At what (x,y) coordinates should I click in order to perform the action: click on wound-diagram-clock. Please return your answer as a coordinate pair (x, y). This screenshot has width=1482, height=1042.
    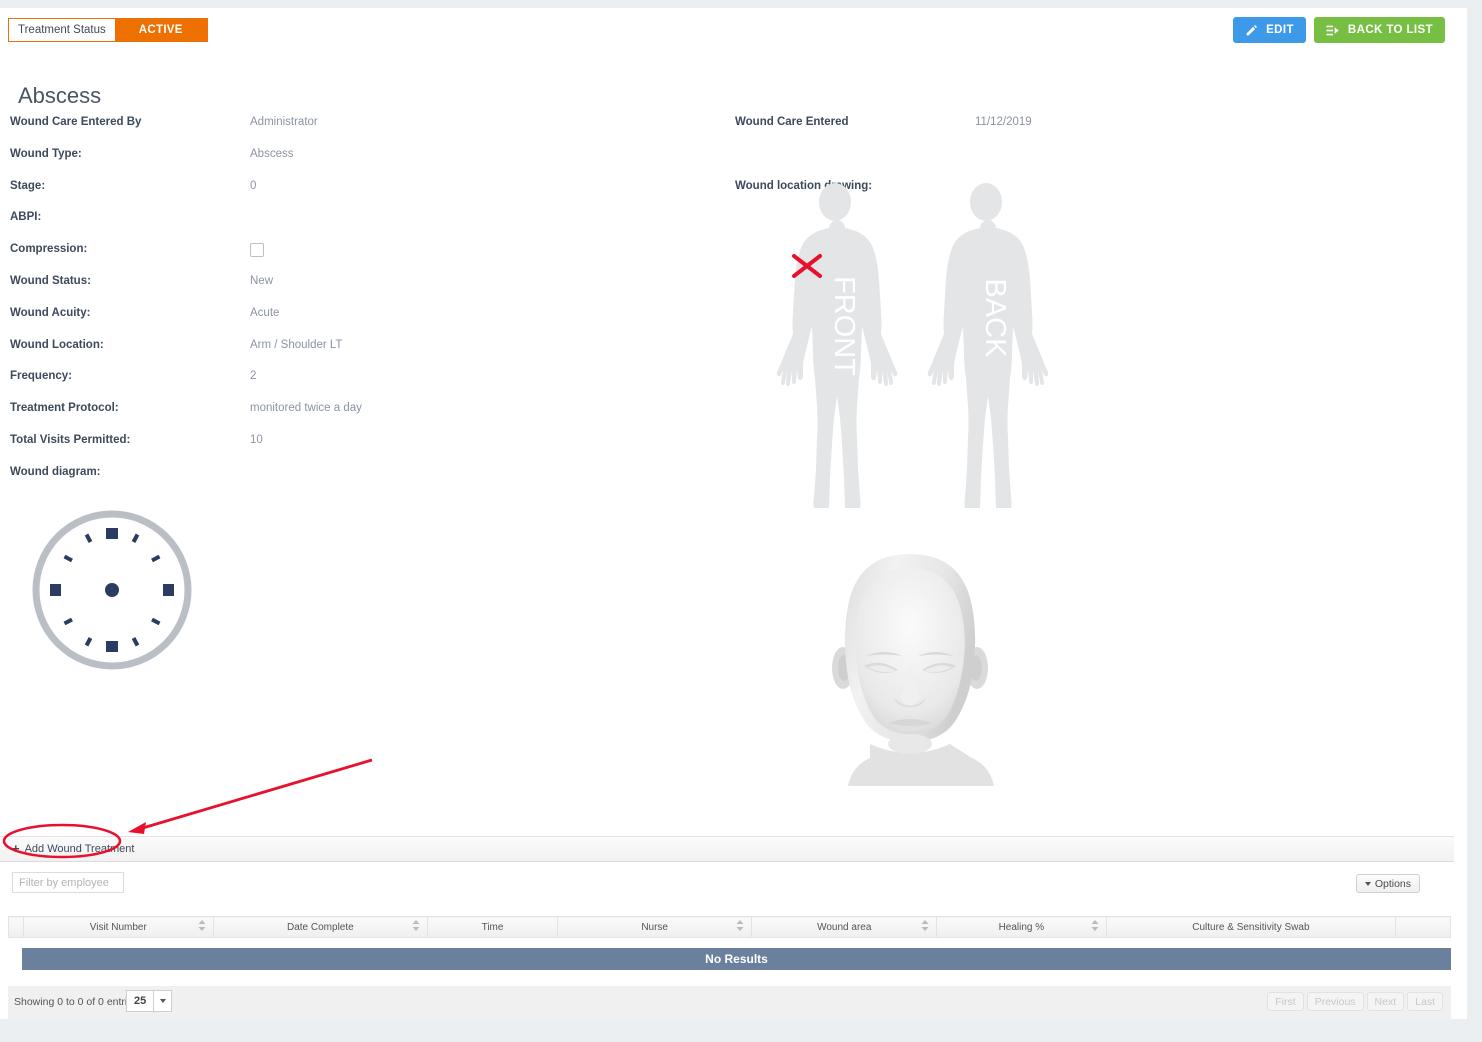
    Looking at the image, I should click on (112, 590).